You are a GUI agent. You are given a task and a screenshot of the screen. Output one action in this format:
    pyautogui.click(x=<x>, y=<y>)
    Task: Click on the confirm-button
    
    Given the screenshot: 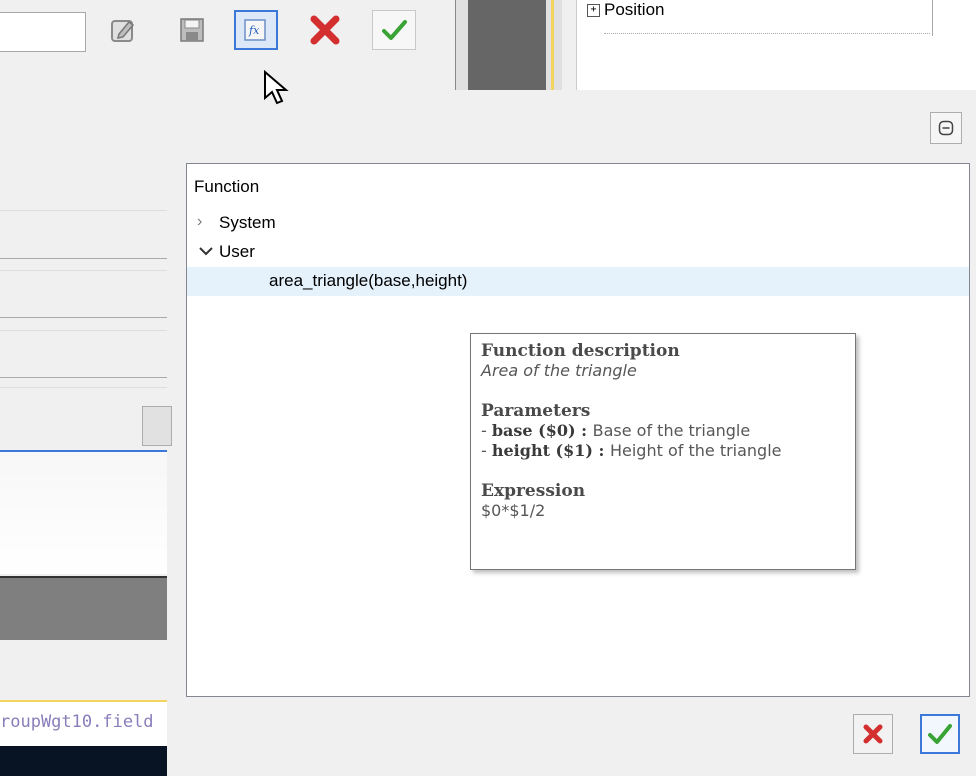 What is the action you would take?
    pyautogui.click(x=394, y=30)
    